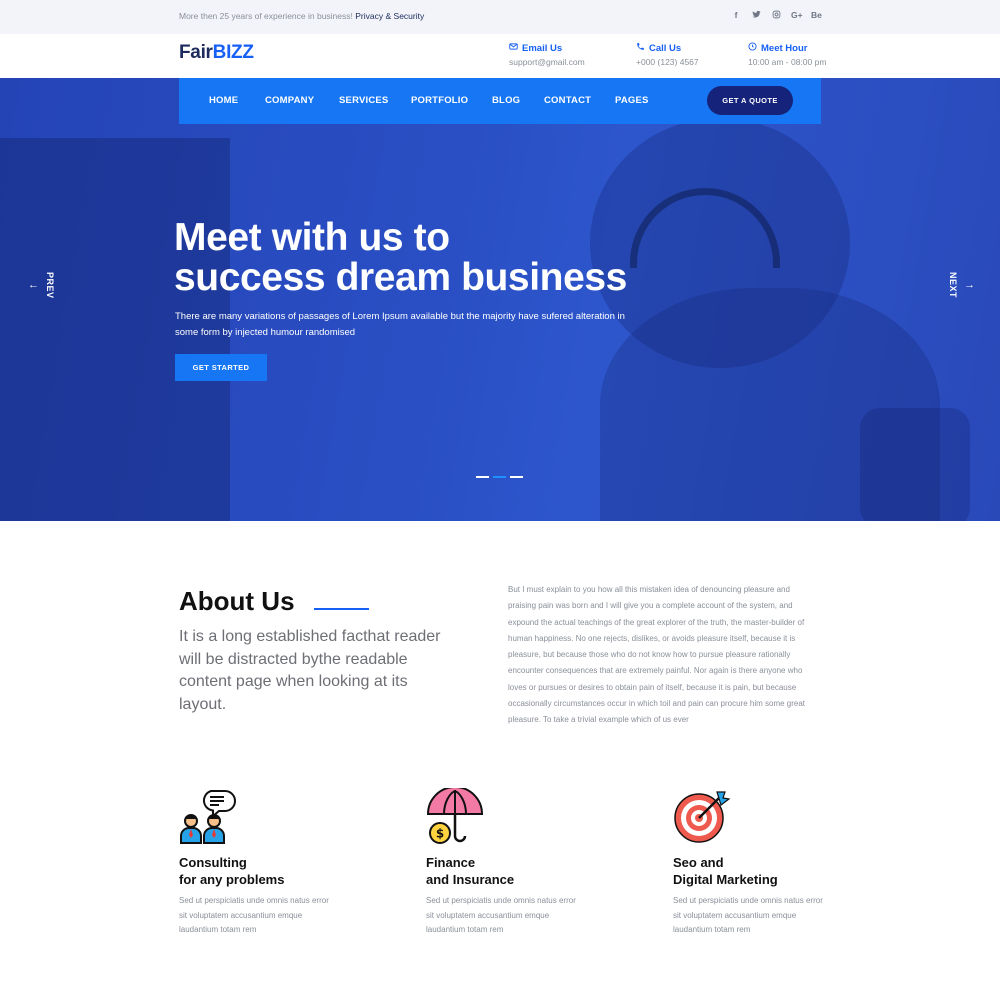 Image resolution: width=1000 pixels, height=1000 pixels. Describe the element at coordinates (312, 237) in the screenshot. I see `hero-title-line: Meet with us to` at that location.